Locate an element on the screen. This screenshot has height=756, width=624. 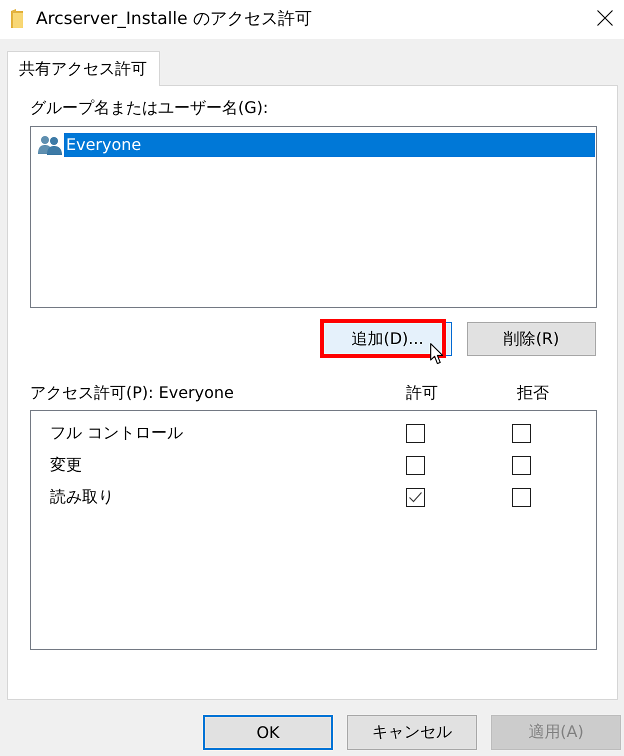
permission-name: 読み取り is located at coordinates (82, 497).